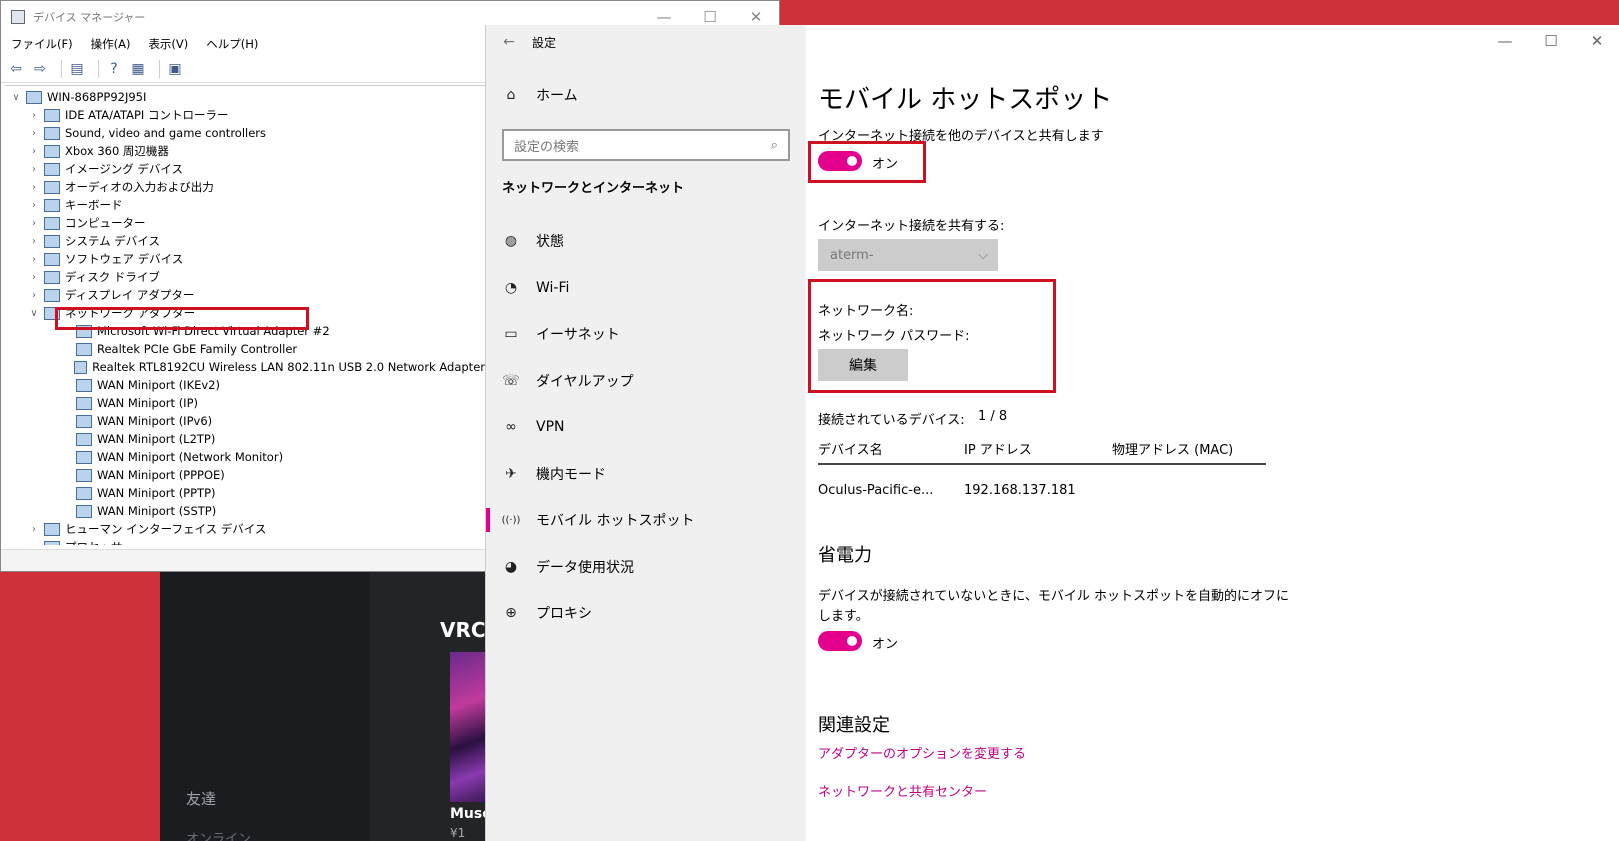 Image resolution: width=1619 pixels, height=841 pixels. I want to click on tree-item: › コンピューター, so click(245, 223).